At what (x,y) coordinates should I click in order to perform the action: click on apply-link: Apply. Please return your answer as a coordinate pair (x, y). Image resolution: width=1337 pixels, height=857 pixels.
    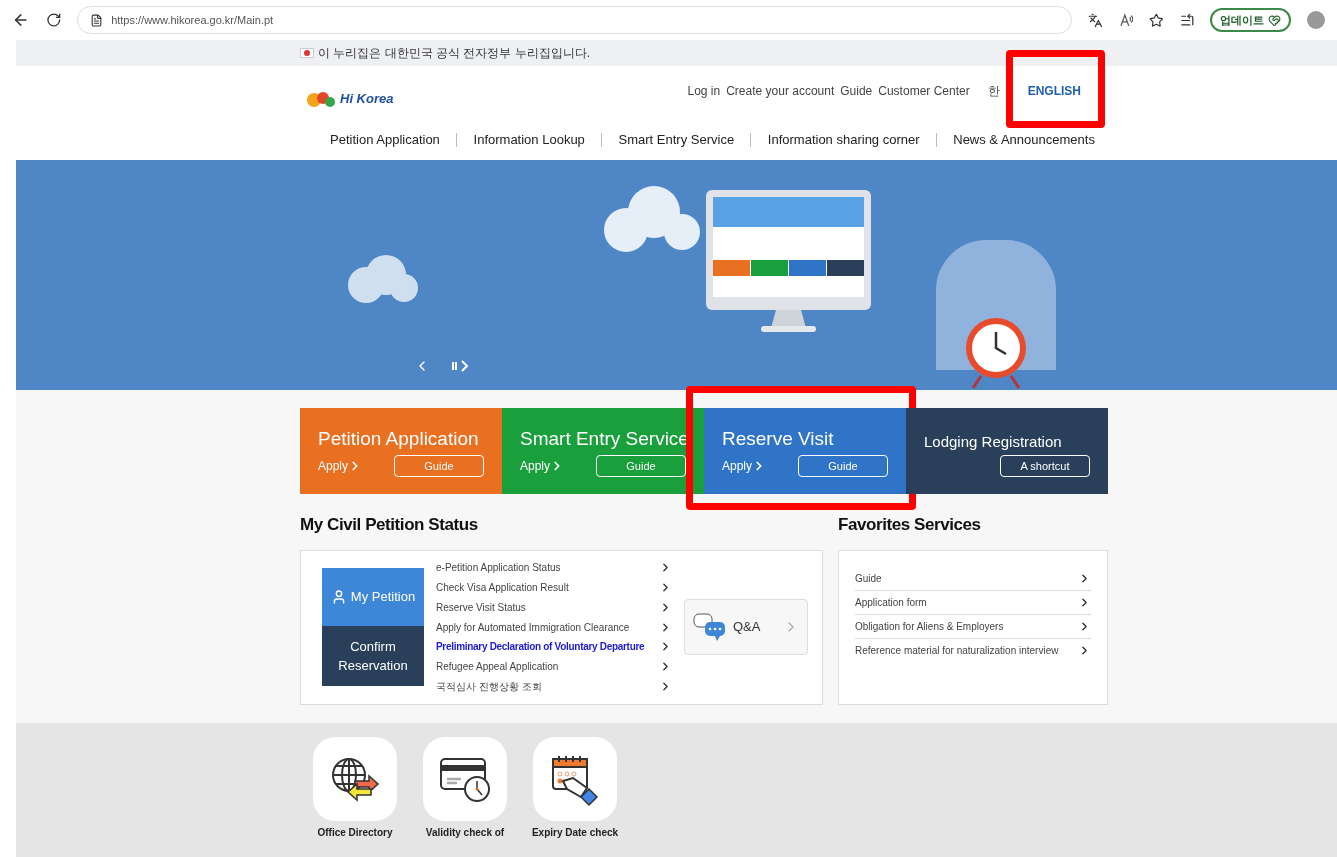
    Looking at the image, I should click on (744, 466).